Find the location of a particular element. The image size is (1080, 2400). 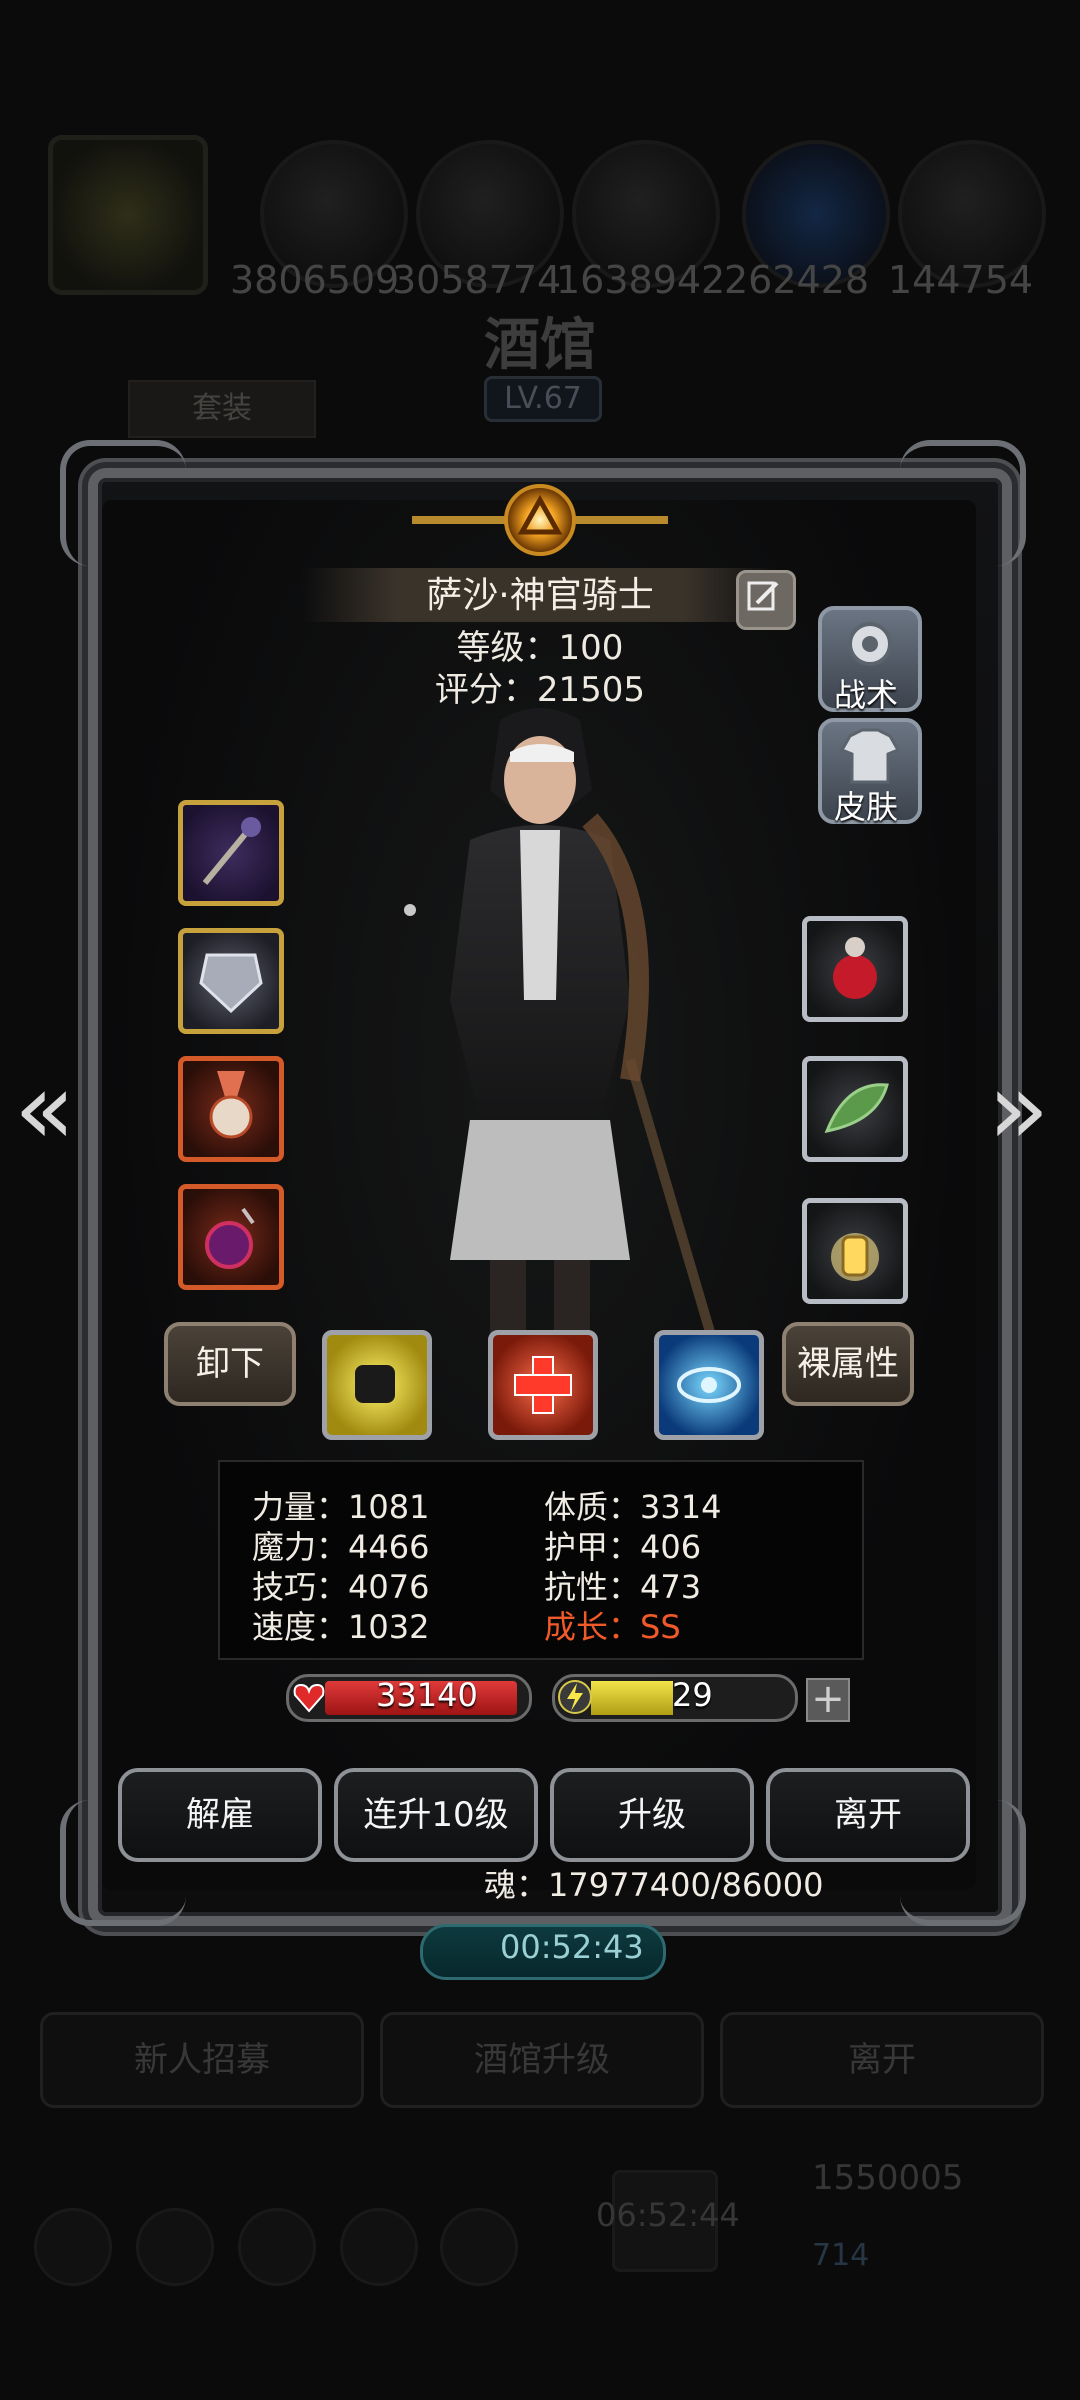

gem-amount: 714 is located at coordinates (841, 2255).